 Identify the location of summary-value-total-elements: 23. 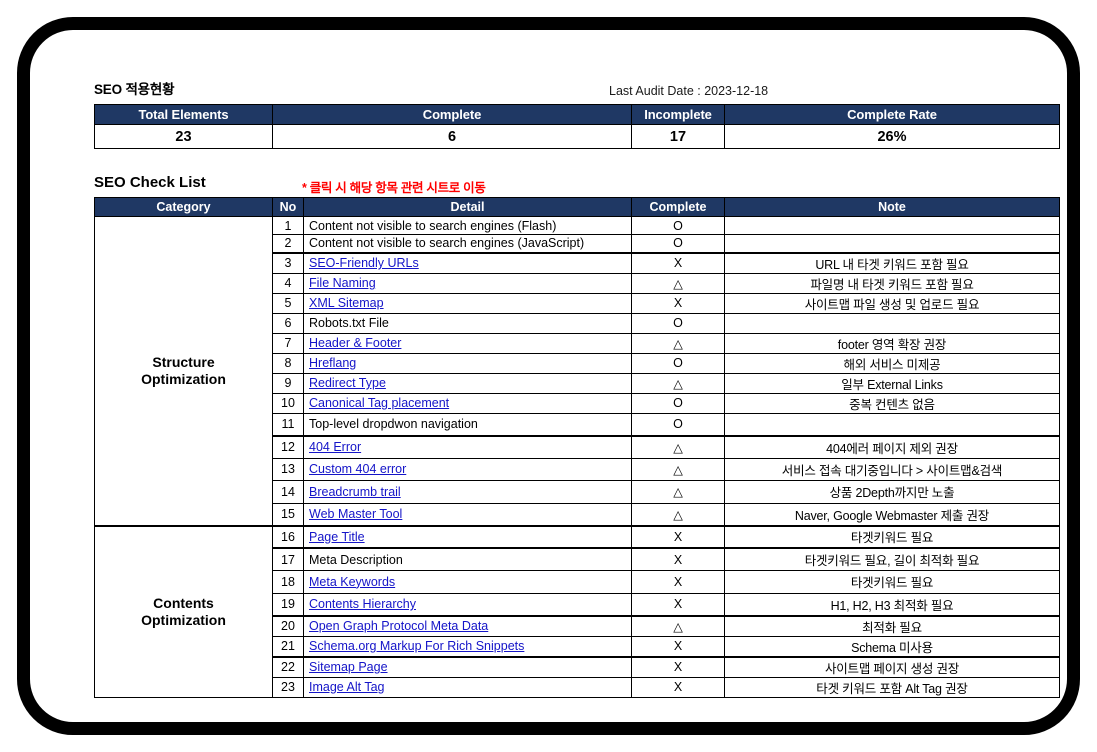
(183, 136).